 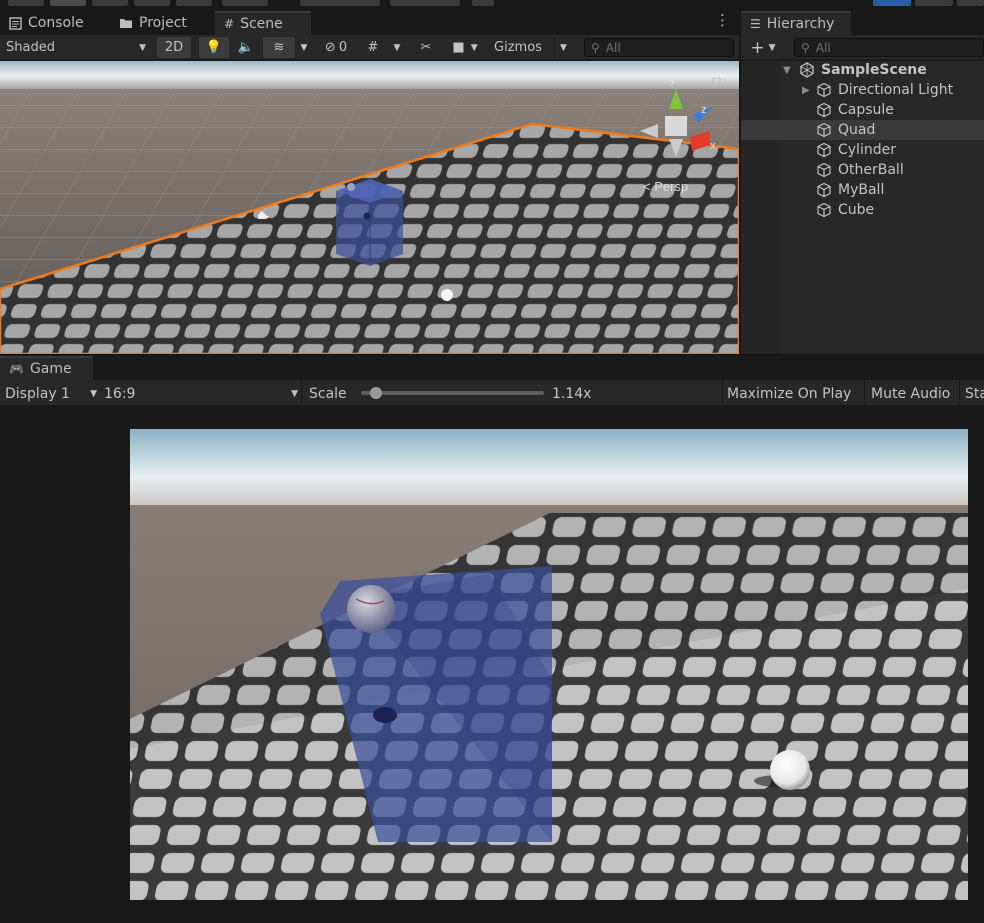 What do you see at coordinates (15, 23) in the screenshot?
I see `console-icon` at bounding box center [15, 23].